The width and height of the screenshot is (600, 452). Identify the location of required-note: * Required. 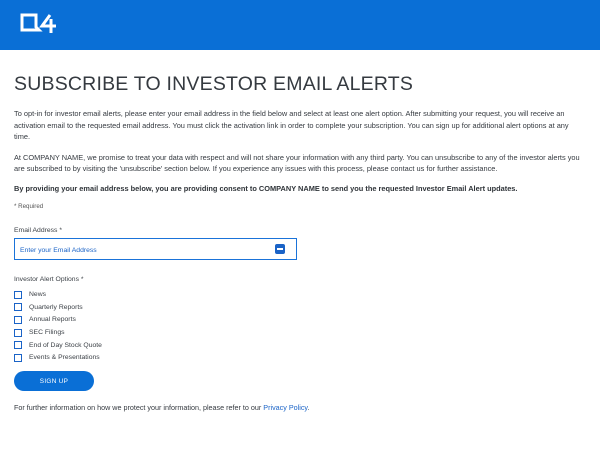
(29, 206).